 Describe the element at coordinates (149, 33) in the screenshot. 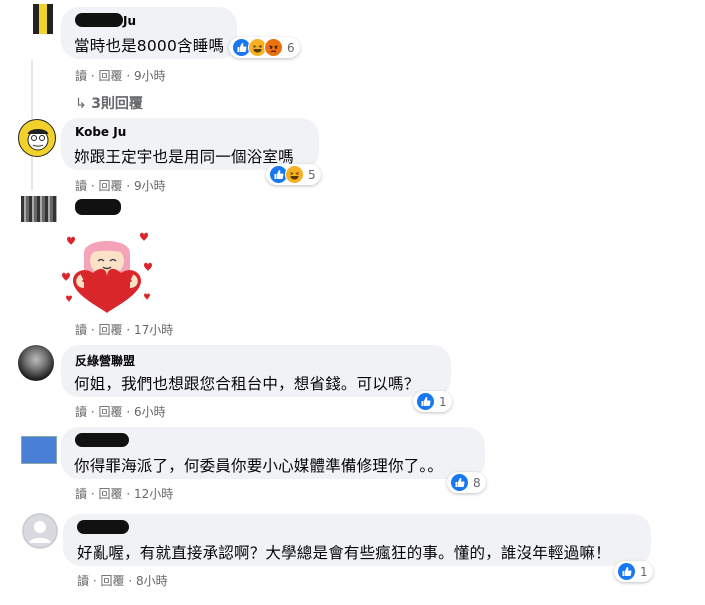

I see `comment-bubble: Ju 當時也是8000含睡嗎` at that location.